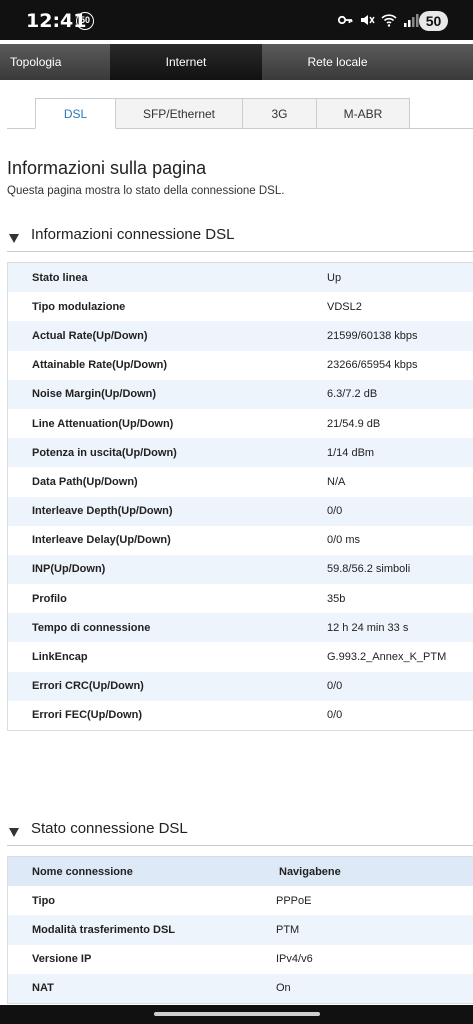 This screenshot has height=1024, width=473. What do you see at coordinates (240, 832) in the screenshot?
I see `section-dsl-status-header: Stato connessione DSL` at bounding box center [240, 832].